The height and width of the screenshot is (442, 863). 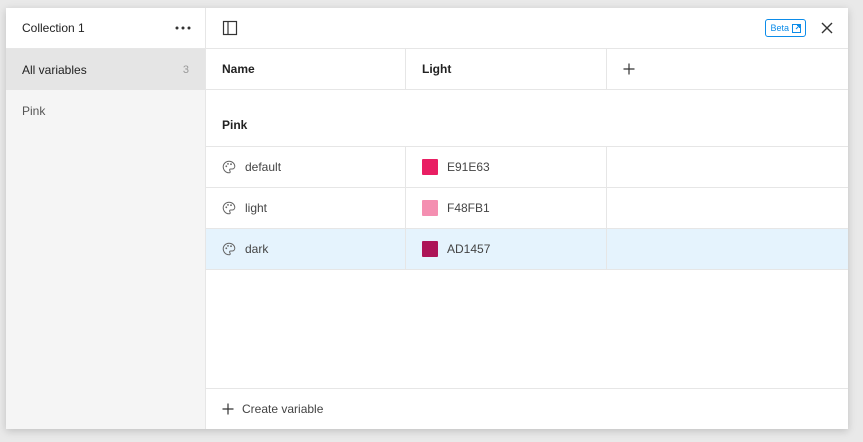 I want to click on variable-value-cell: AD1457, so click(x=506, y=249).